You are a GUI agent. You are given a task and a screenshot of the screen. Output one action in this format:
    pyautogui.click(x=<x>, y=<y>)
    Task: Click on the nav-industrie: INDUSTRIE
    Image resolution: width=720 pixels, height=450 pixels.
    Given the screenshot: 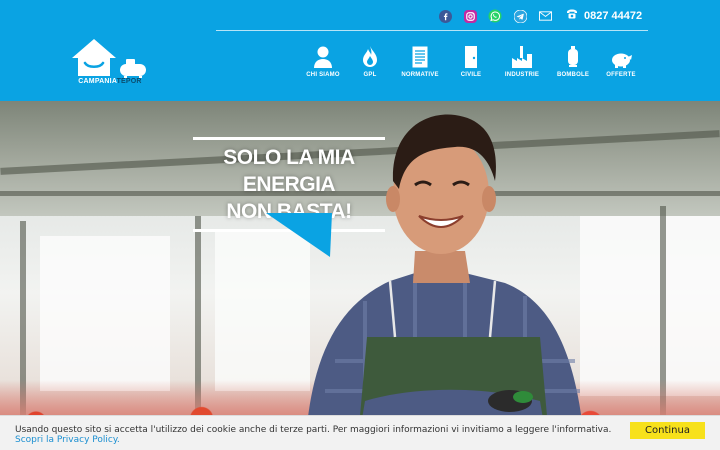 What is the action you would take?
    pyautogui.click(x=522, y=61)
    